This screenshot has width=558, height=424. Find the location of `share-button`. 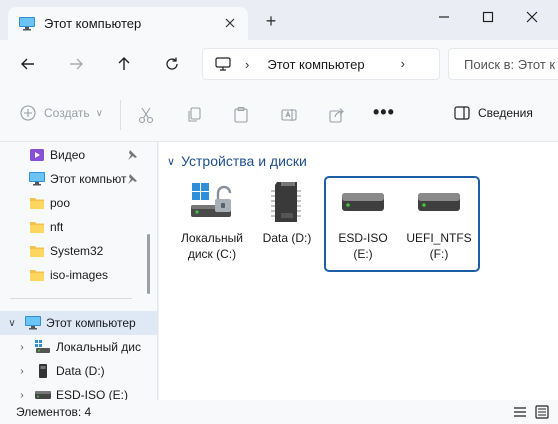

share-button is located at coordinates (337, 115).